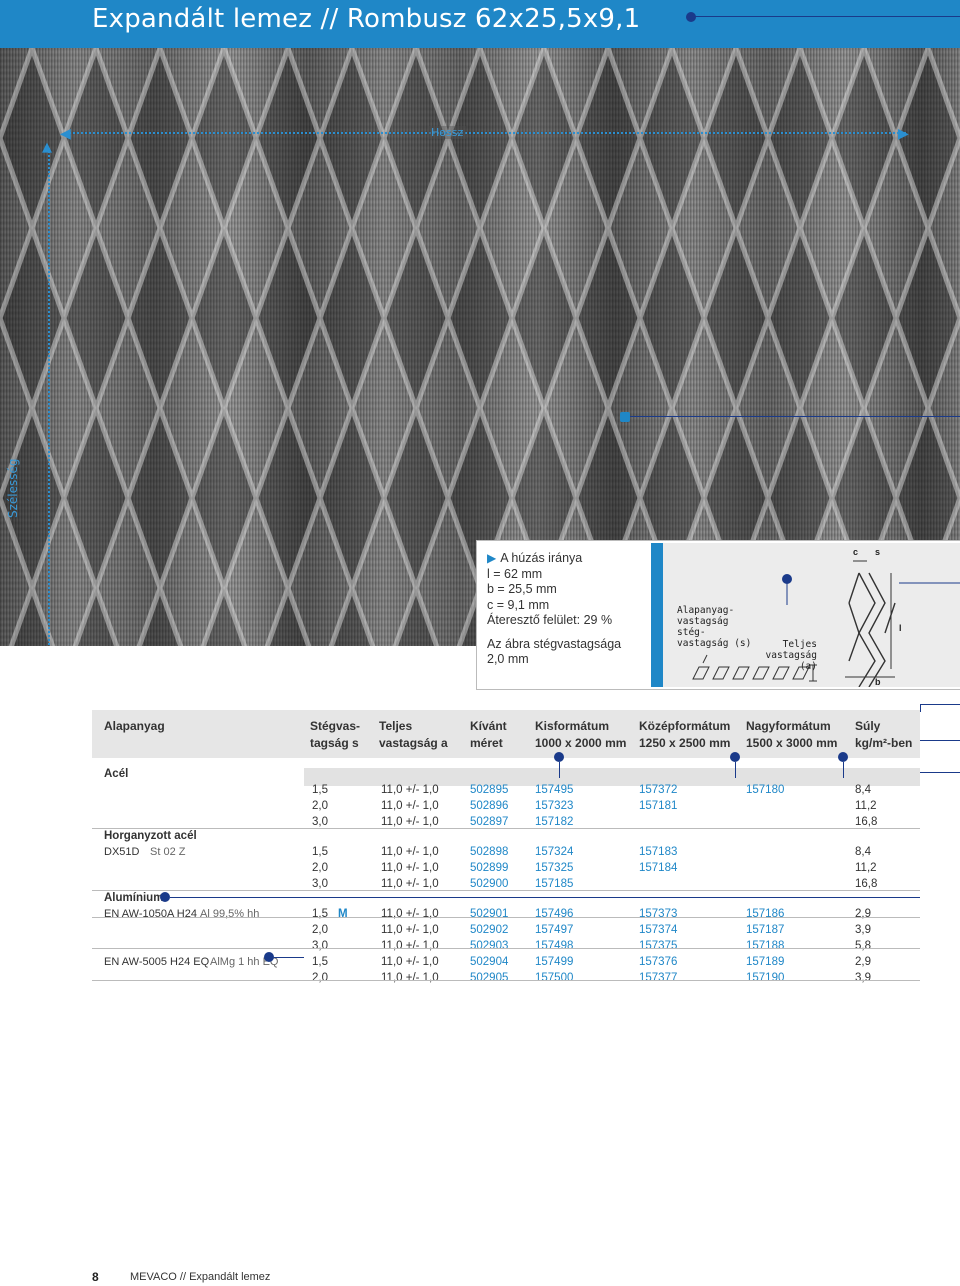 The width and height of the screenshot is (960, 1286). Describe the element at coordinates (792, 734) in the screenshot. I see `header-large: Nagyformátum 1500 x 3000 mm` at that location.